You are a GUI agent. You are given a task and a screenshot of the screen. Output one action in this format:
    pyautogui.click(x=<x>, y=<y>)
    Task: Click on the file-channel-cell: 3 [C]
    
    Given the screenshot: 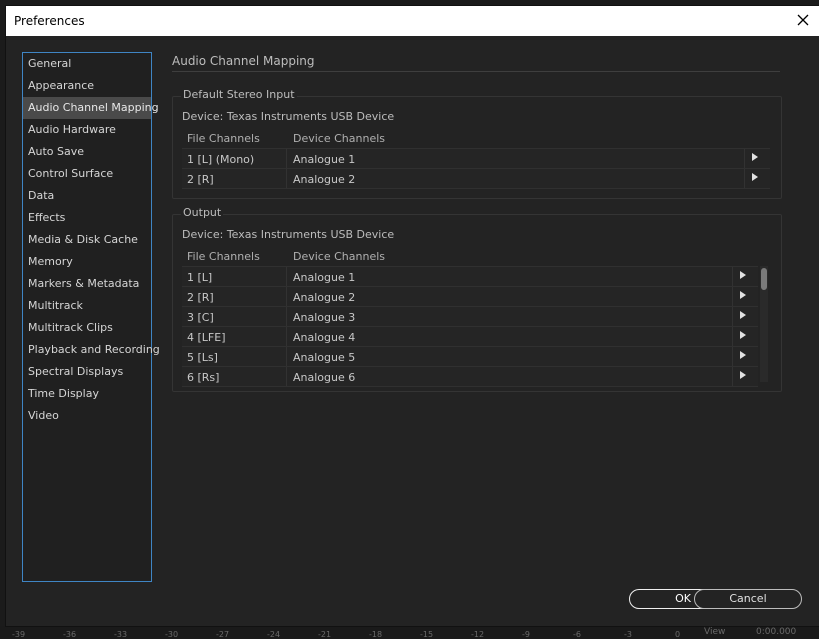 What is the action you would take?
    pyautogui.click(x=200, y=317)
    